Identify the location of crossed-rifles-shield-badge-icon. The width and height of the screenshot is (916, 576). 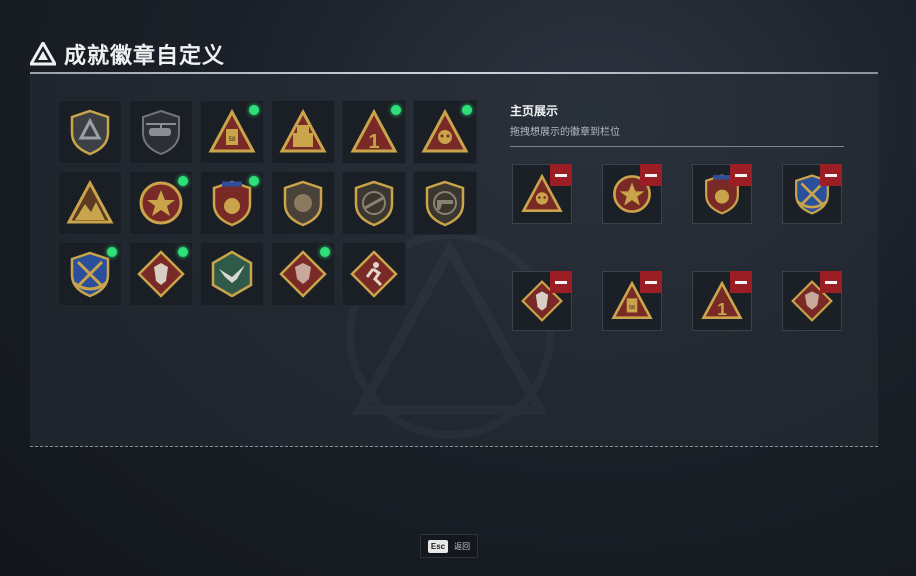
(90, 274).